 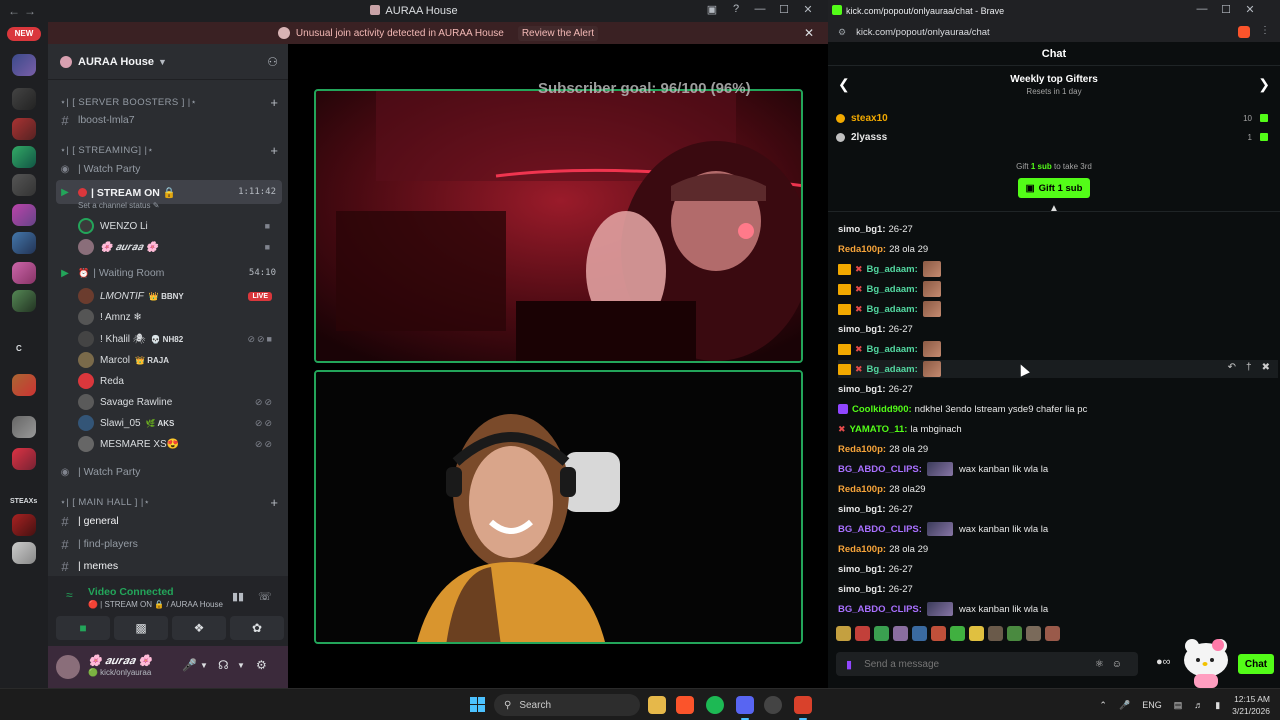 What do you see at coordinates (712, 9) in the screenshot?
I see `inbox-icon: ▣` at bounding box center [712, 9].